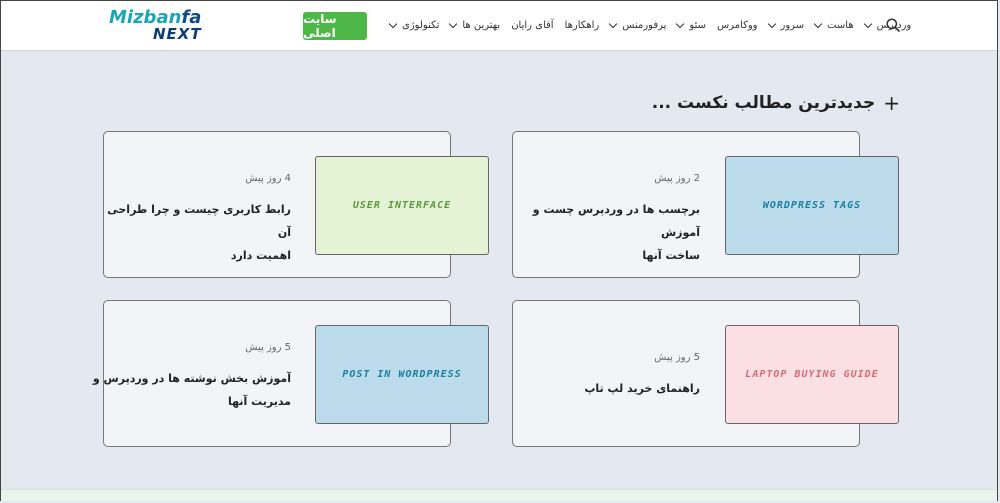 The width and height of the screenshot is (1000, 503). I want to click on nav-item: تکنولوژی, so click(414, 25).